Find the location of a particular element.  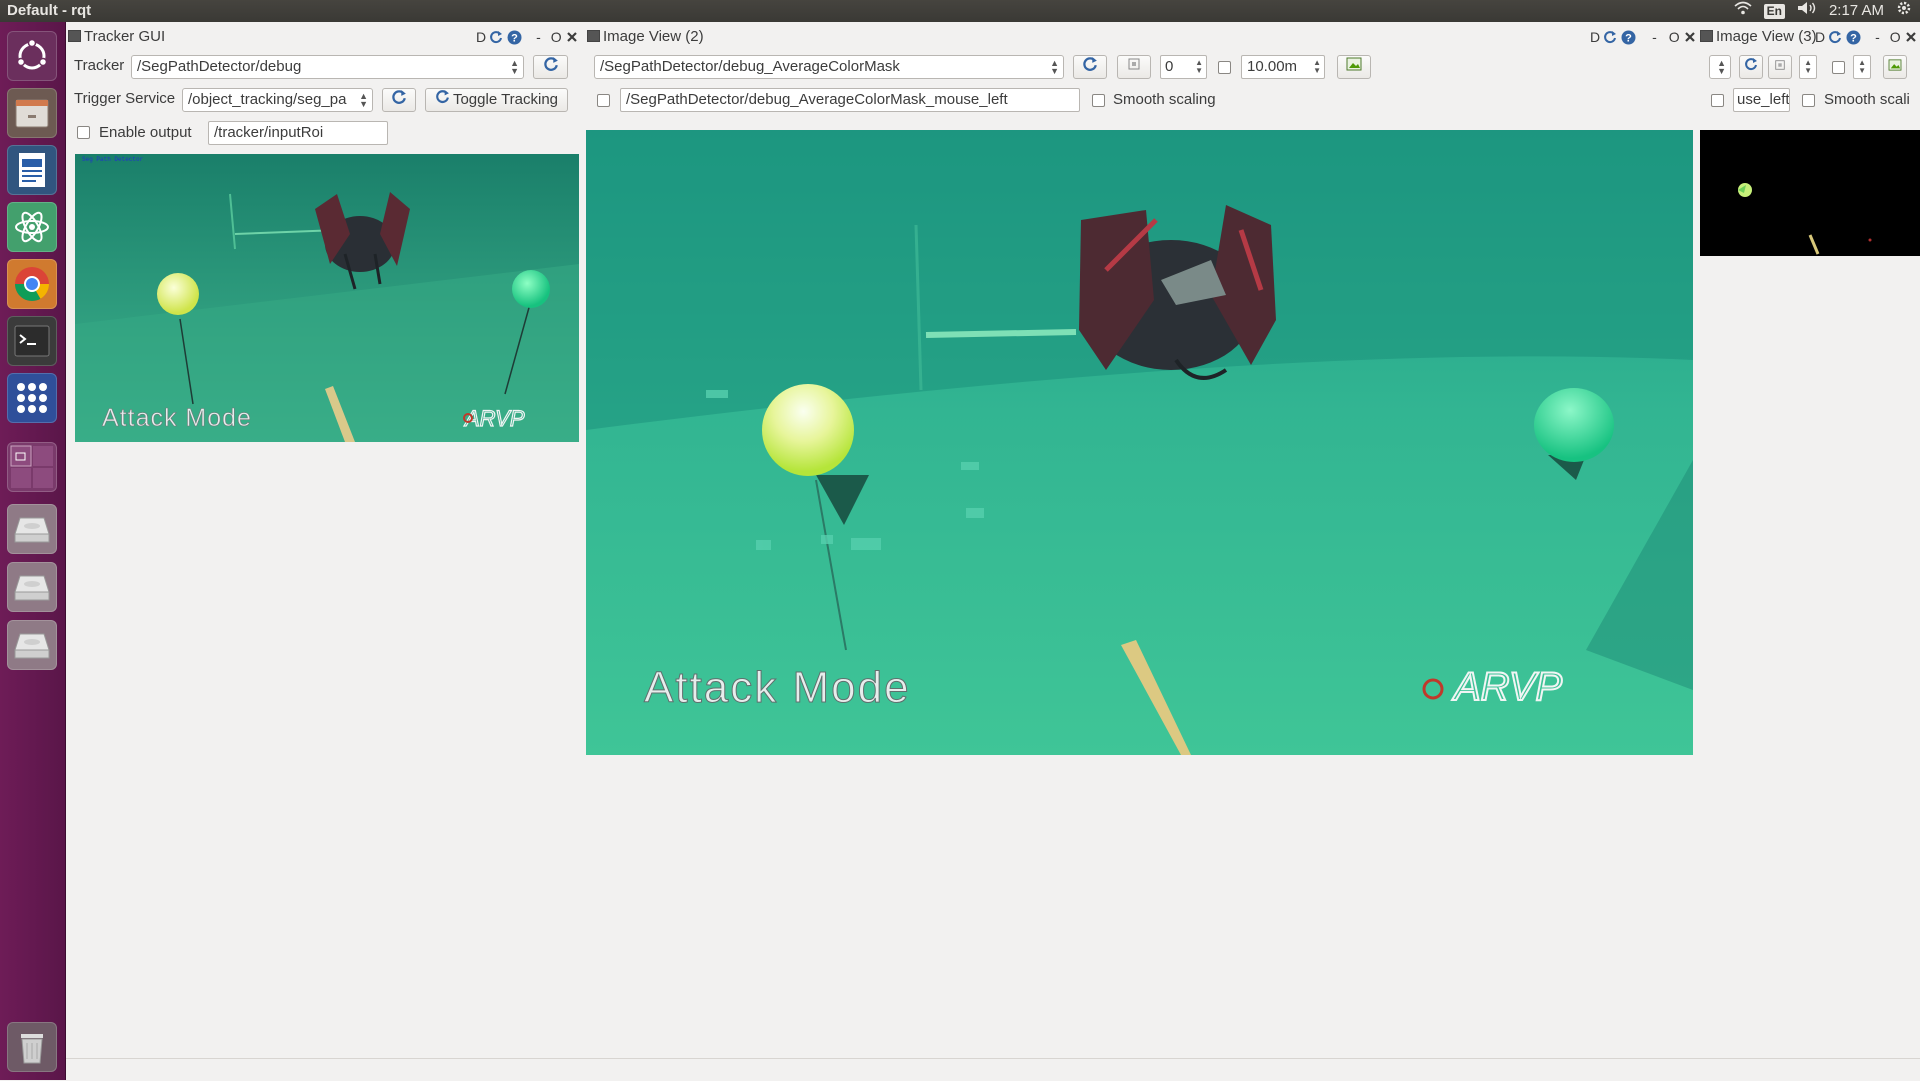

arvp-logo: ARVP is located at coordinates (493, 418).